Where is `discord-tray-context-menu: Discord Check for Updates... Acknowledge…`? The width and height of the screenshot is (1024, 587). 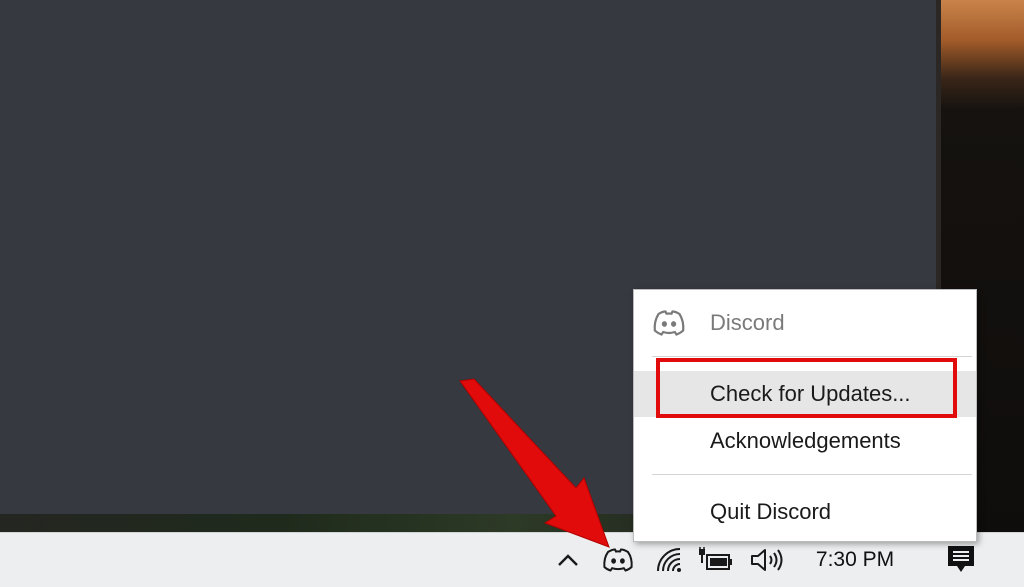
discord-tray-context-menu: Discord Check for Updates... Acknowledge… is located at coordinates (805, 415).